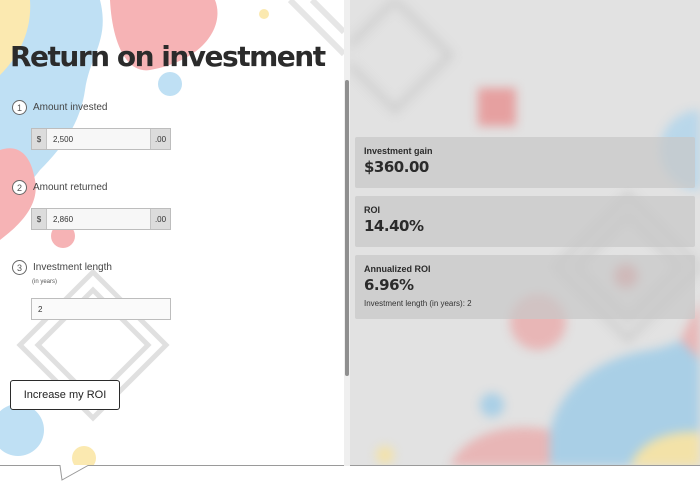  Describe the element at coordinates (385, 455) in the screenshot. I see `bg-yellow-dot-shape` at that location.